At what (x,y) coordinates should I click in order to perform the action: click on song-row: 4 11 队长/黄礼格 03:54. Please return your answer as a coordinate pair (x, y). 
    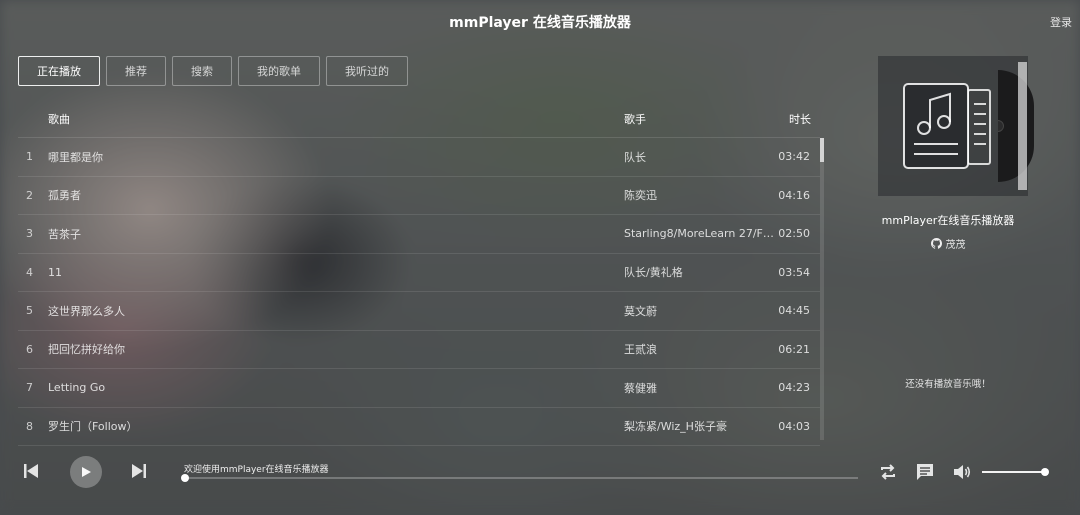
    Looking at the image, I should click on (419, 273).